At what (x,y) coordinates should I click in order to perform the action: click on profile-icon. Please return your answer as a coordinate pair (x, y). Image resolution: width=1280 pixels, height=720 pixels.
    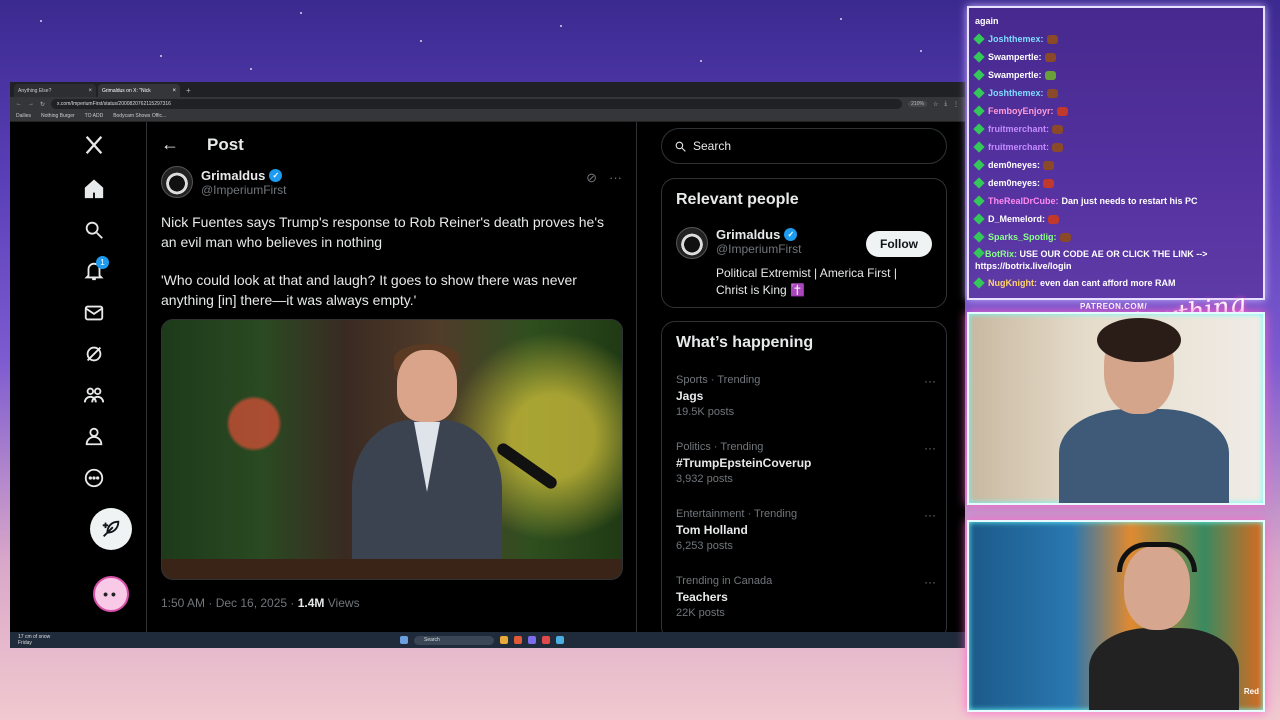
    Looking at the image, I should click on (94, 436).